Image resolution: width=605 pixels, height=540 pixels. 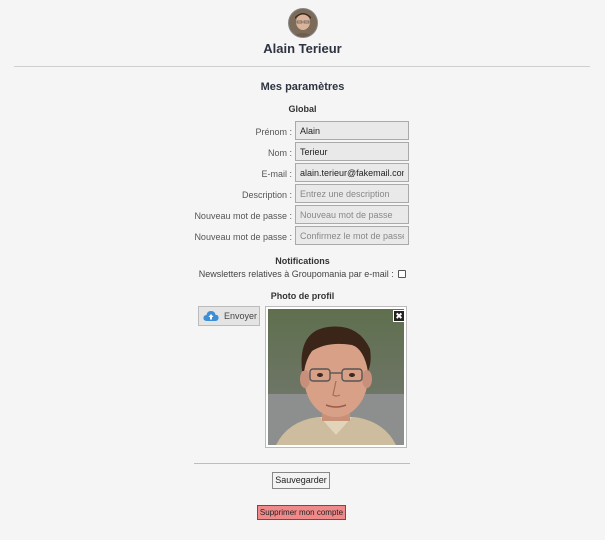 What do you see at coordinates (302, 261) in the screenshot?
I see `section-title-notifications: Notifications` at bounding box center [302, 261].